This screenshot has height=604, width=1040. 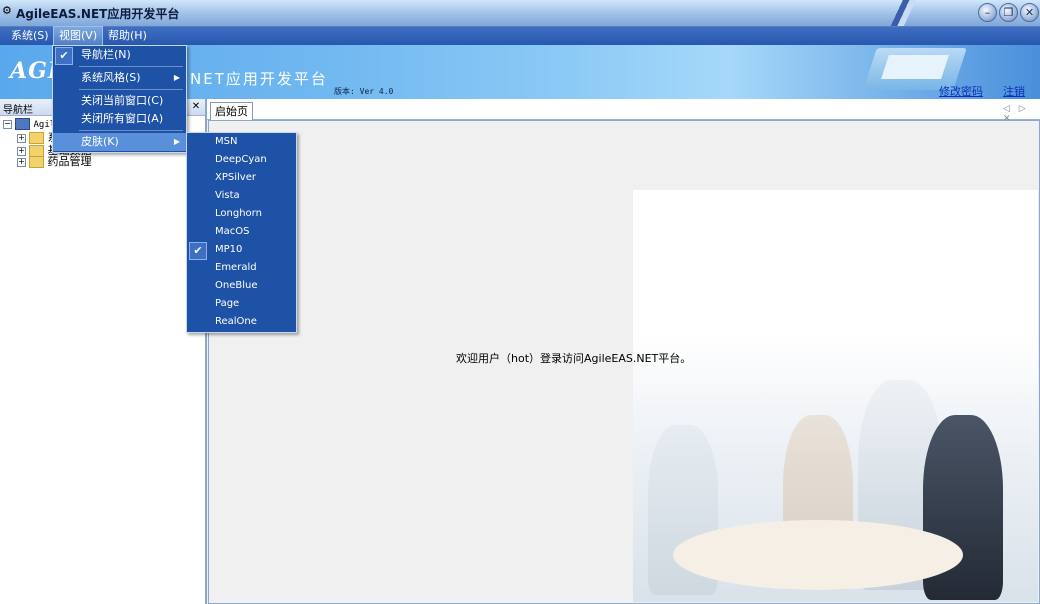 What do you see at coordinates (915, 67) in the screenshot?
I see `laptop-screen-graphic` at bounding box center [915, 67].